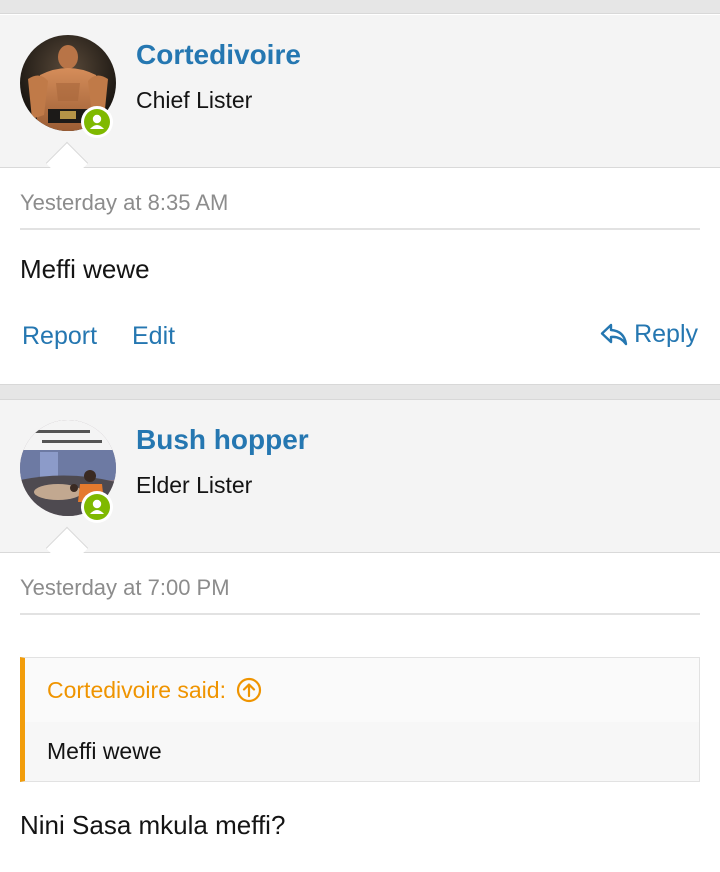 The image size is (720, 872). What do you see at coordinates (666, 334) in the screenshot?
I see `reply-label: Reply` at bounding box center [666, 334].